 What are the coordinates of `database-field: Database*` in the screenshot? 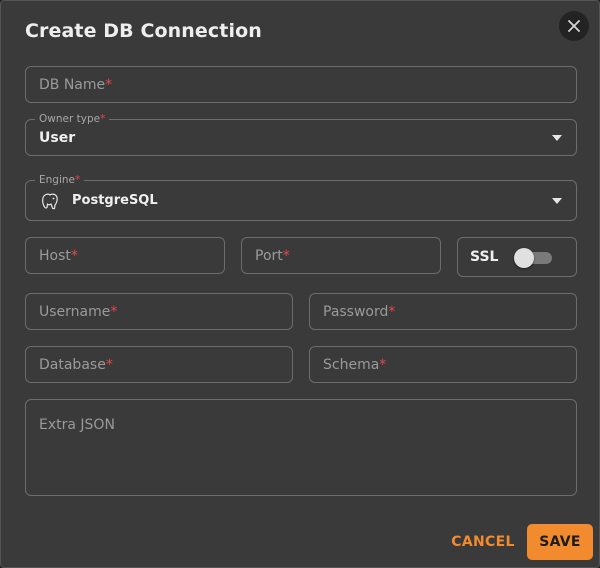 It's located at (159, 364).